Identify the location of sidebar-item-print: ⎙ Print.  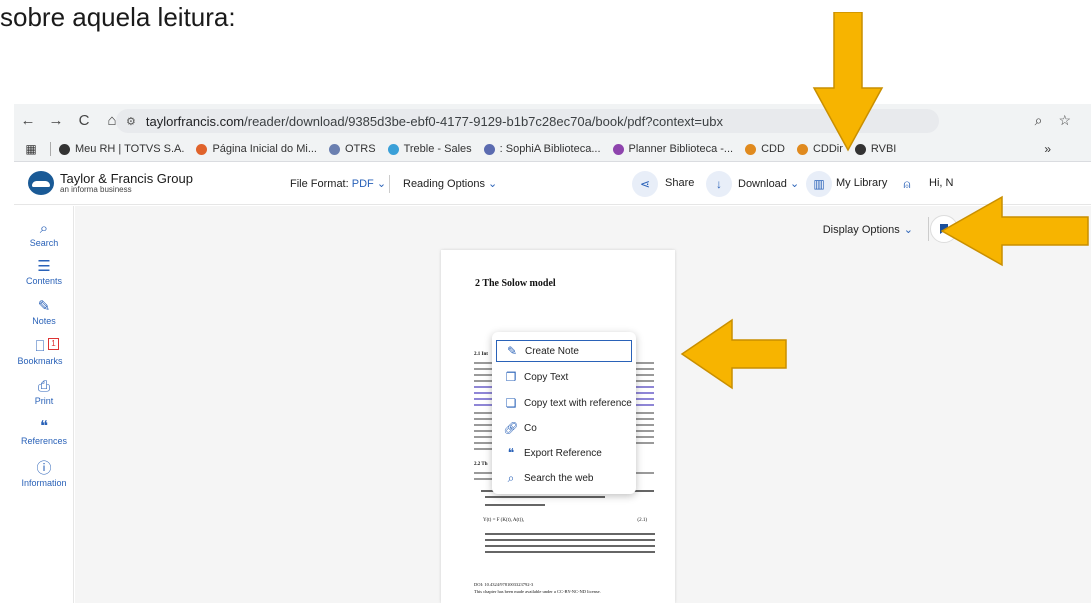
(44, 392).